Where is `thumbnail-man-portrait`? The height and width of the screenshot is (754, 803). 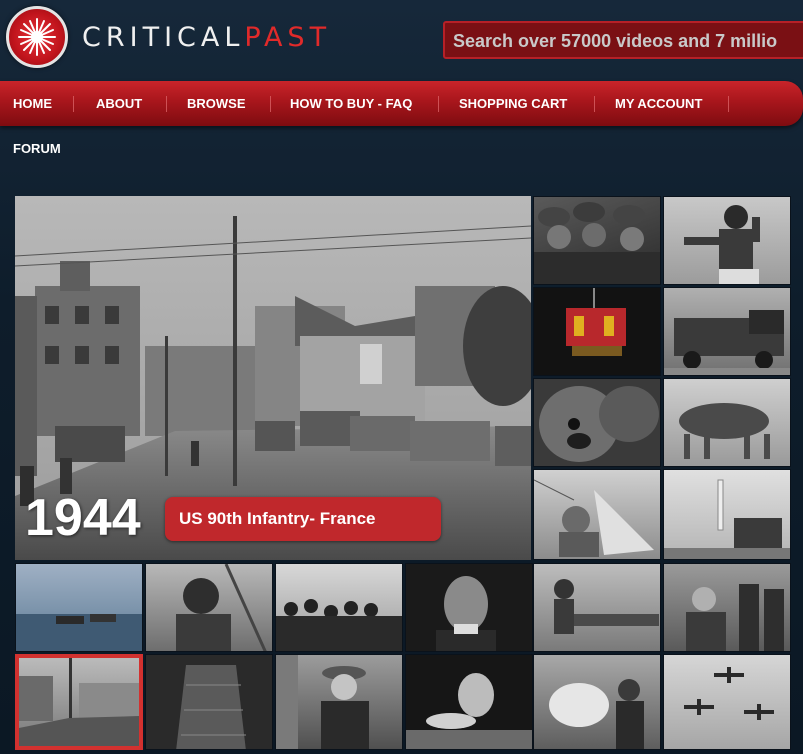
thumbnail-man-portrait is located at coordinates (469, 607).